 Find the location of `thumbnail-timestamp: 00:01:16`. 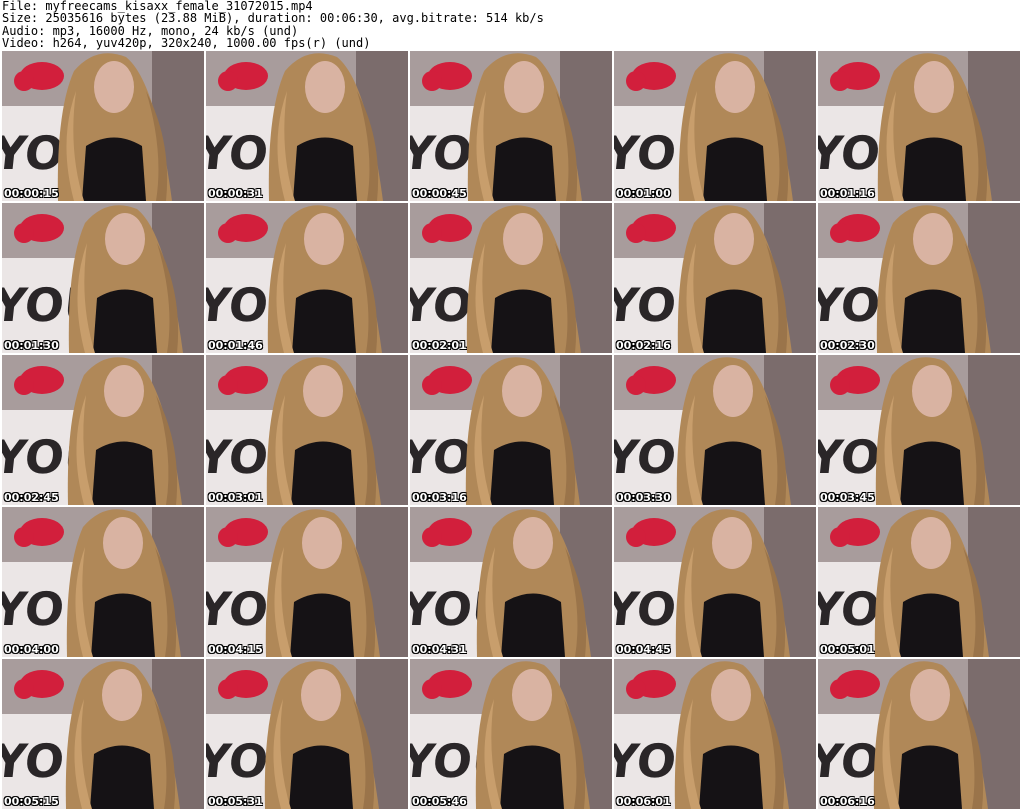

thumbnail-timestamp: 00:01:16 is located at coordinates (847, 193).